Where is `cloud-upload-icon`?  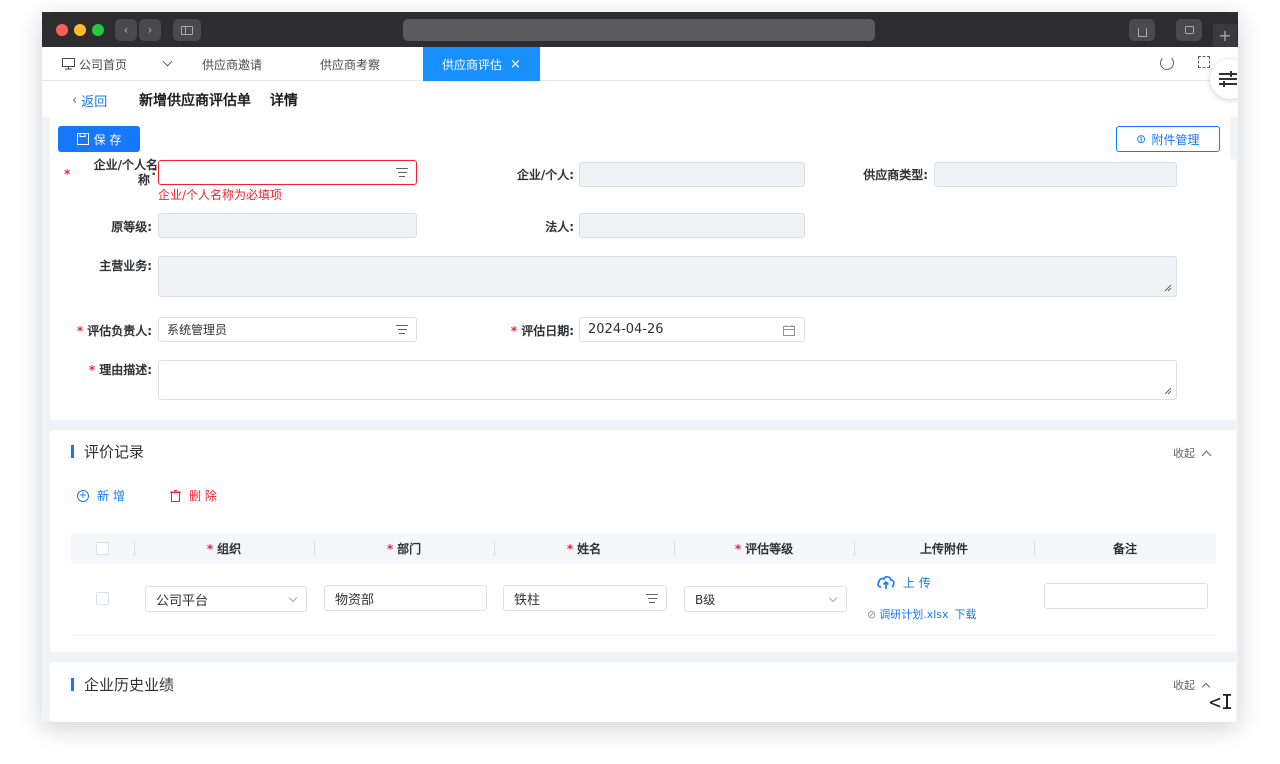
cloud-upload-icon is located at coordinates (886, 582).